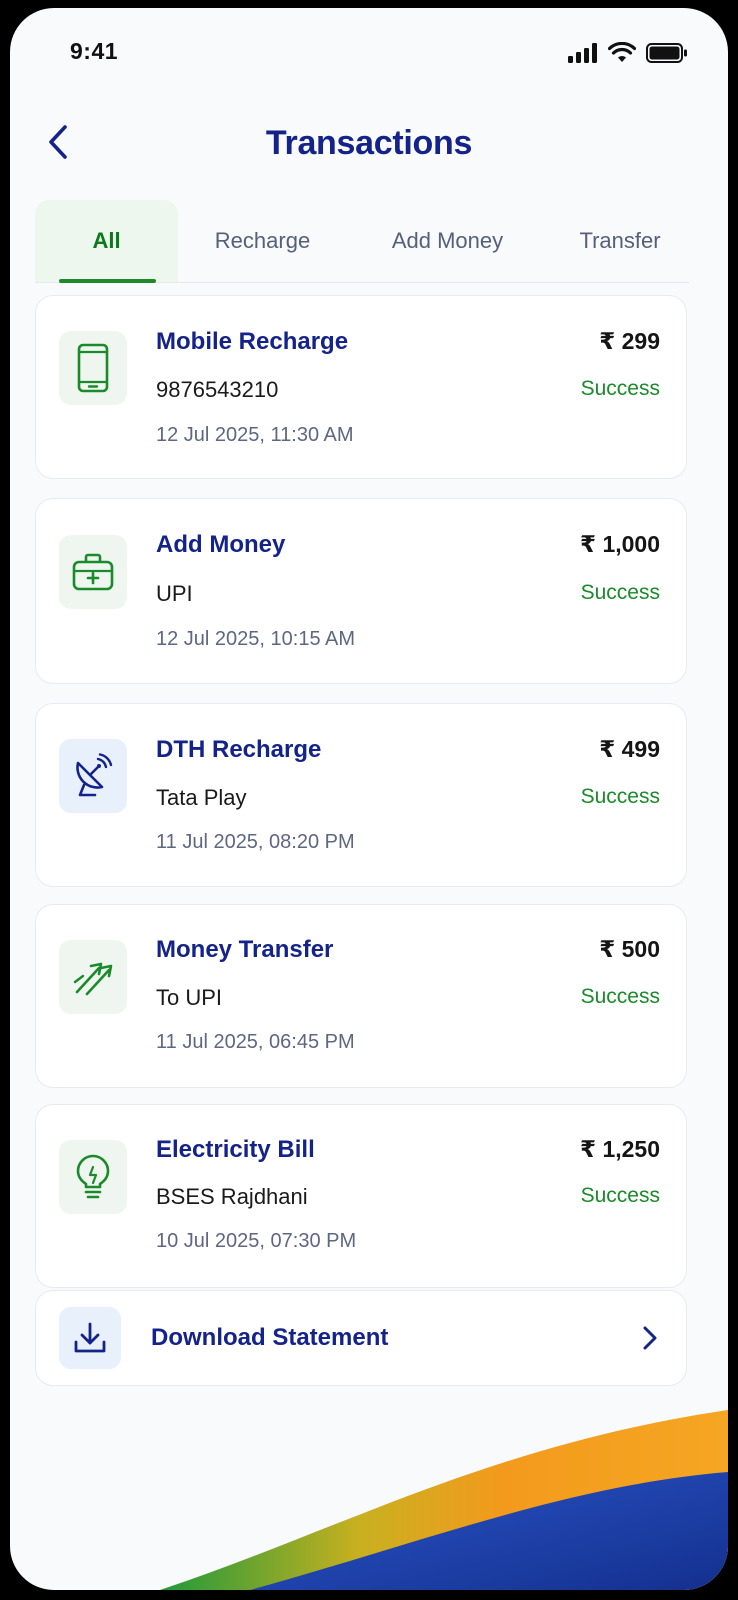 This screenshot has width=738, height=1600. I want to click on wallet-icon, so click(93, 572).